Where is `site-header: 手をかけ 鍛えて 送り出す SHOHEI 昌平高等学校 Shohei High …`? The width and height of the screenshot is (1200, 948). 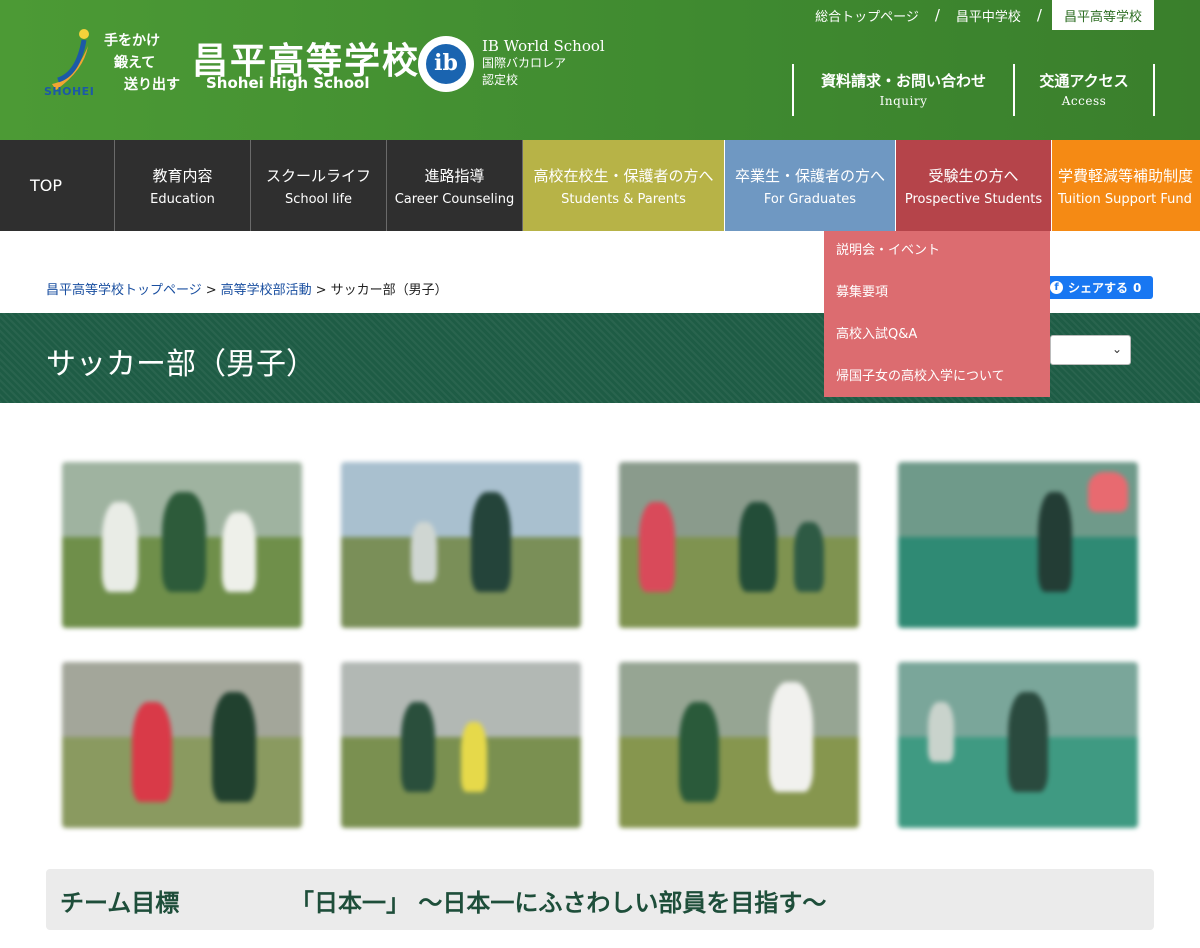 site-header: 手をかけ 鍛えて 送り出す SHOHEI 昌平高等学校 Shohei High … is located at coordinates (600, 70).